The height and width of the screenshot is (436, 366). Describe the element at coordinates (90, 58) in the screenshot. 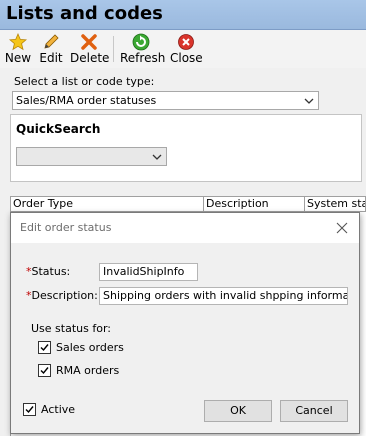

I see `delete-label: Delete` at that location.